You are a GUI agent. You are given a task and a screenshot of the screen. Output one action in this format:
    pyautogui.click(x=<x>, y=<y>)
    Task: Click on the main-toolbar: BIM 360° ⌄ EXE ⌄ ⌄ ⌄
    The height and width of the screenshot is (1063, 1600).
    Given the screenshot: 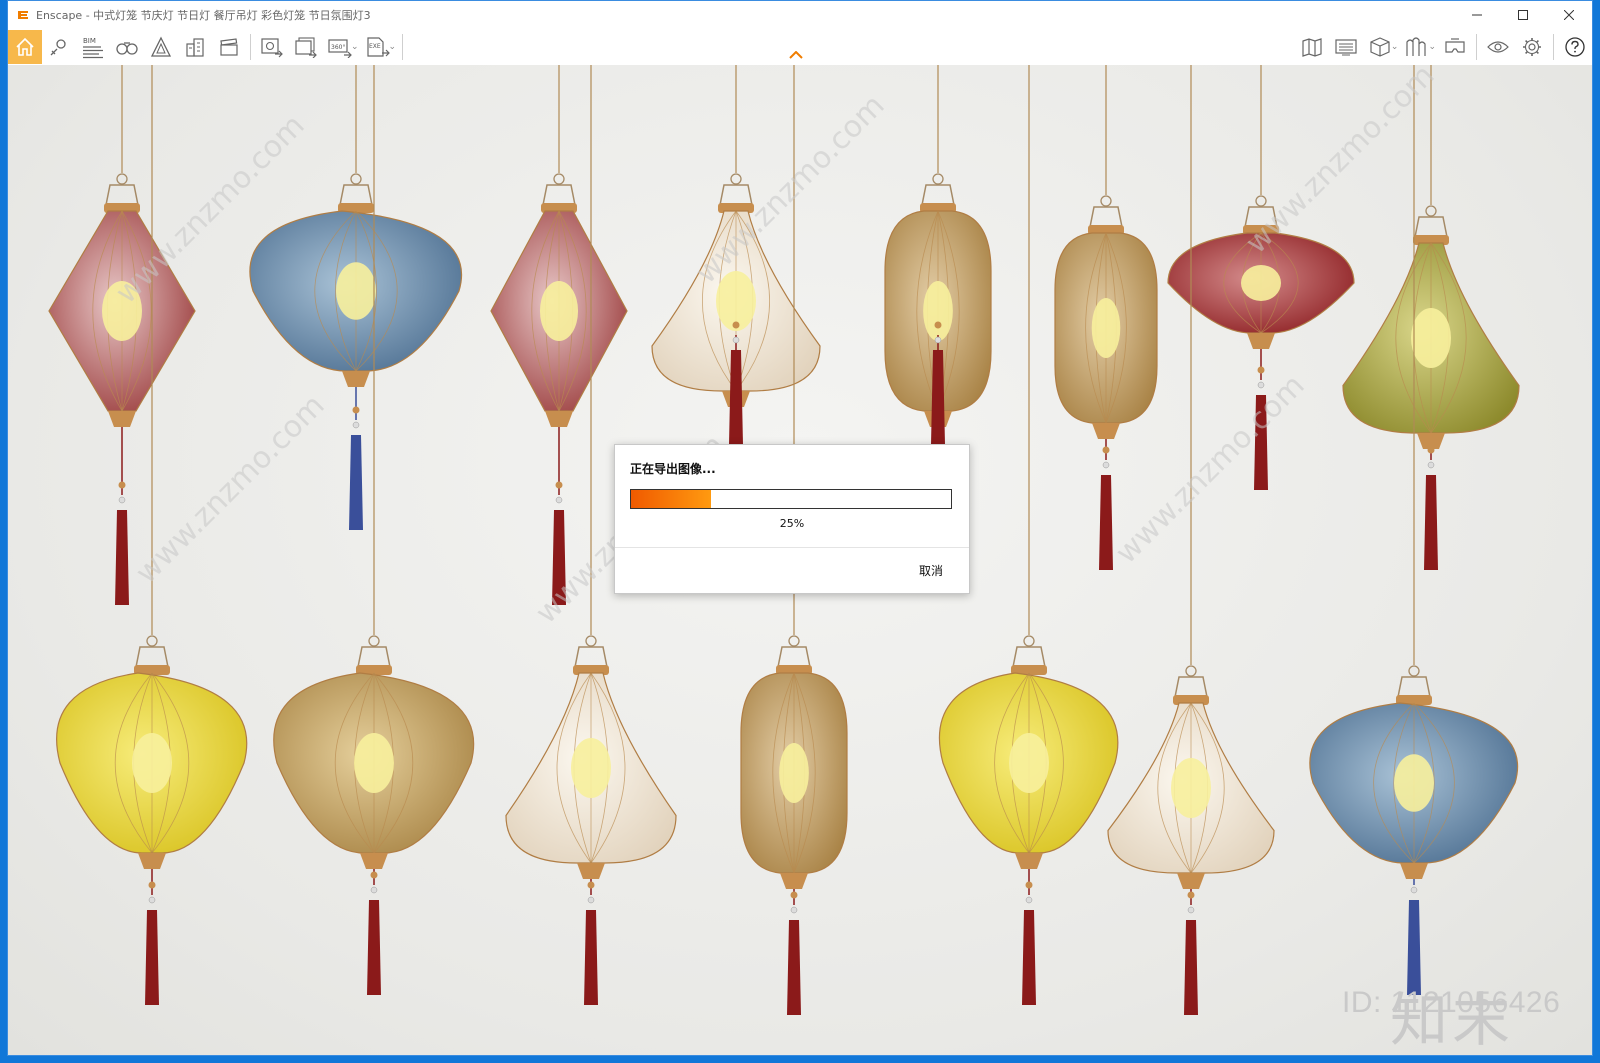 What is the action you would take?
    pyautogui.click(x=800, y=47)
    